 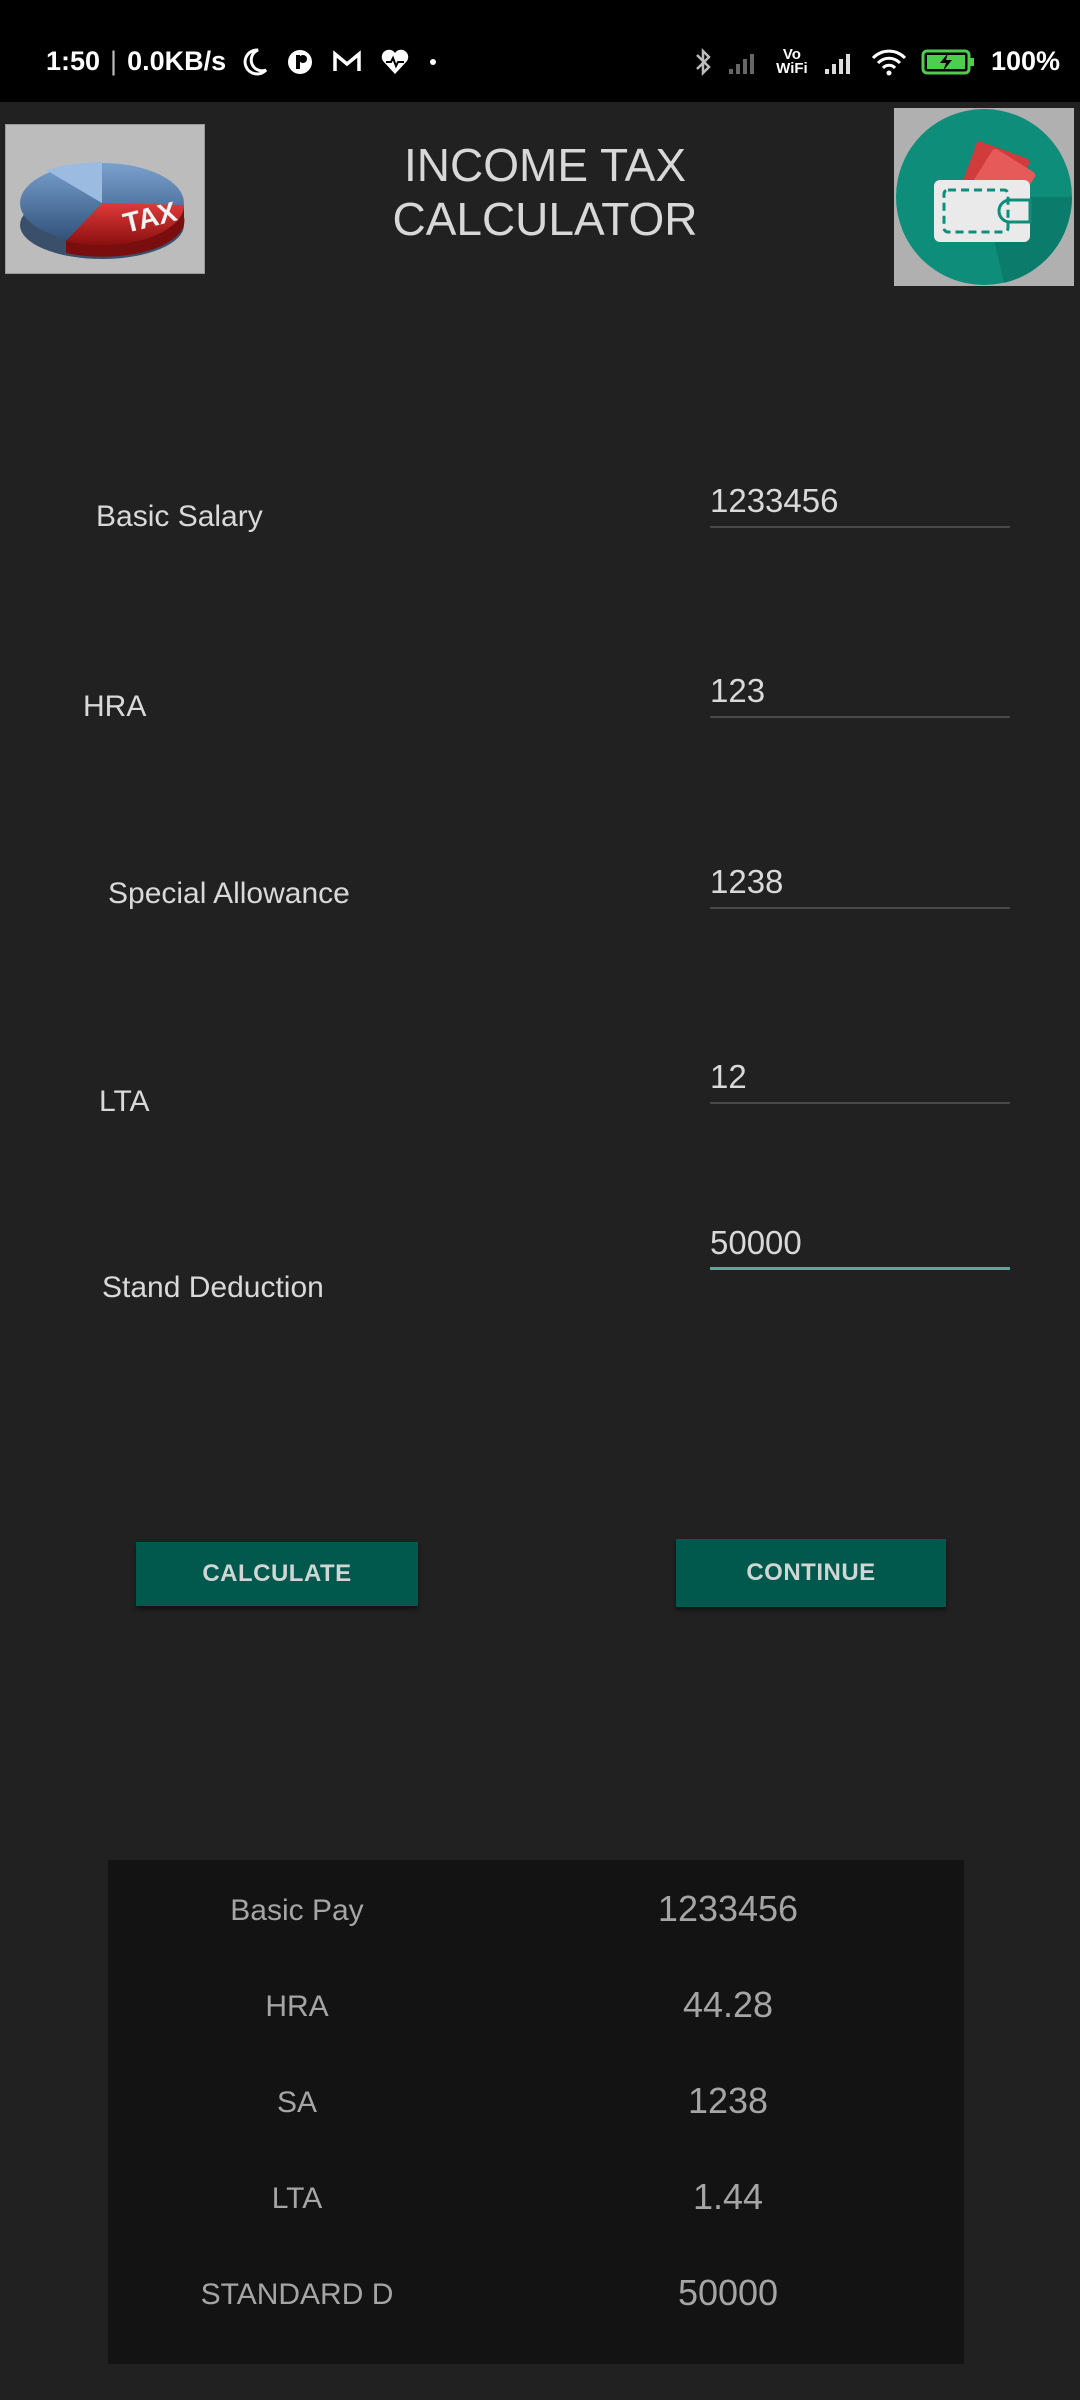 I want to click on result-label: SA, so click(x=297, y=2102).